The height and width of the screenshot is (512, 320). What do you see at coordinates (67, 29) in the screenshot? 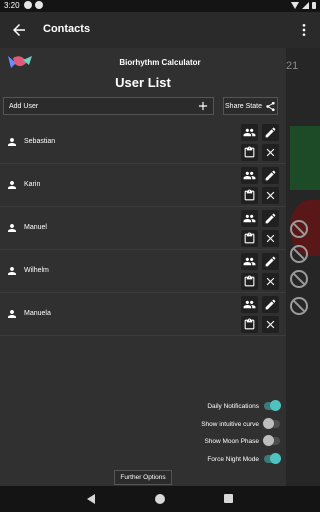
I see `page-title: Contacts` at bounding box center [67, 29].